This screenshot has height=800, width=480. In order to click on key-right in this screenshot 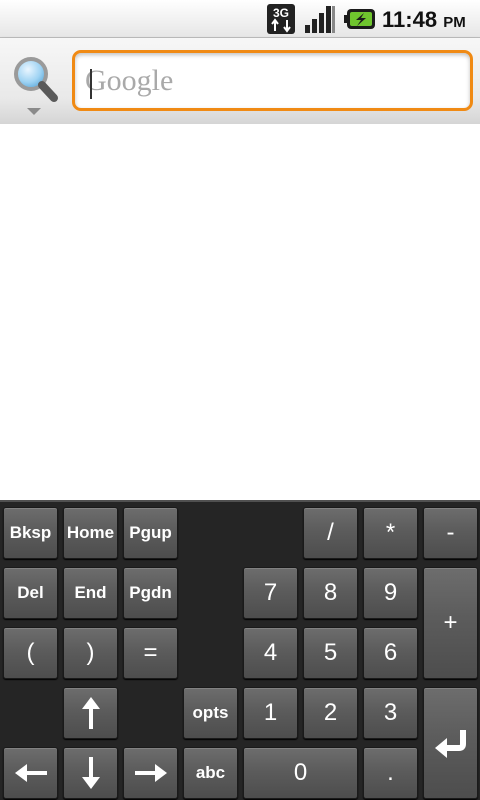, I will do `click(150, 773)`.